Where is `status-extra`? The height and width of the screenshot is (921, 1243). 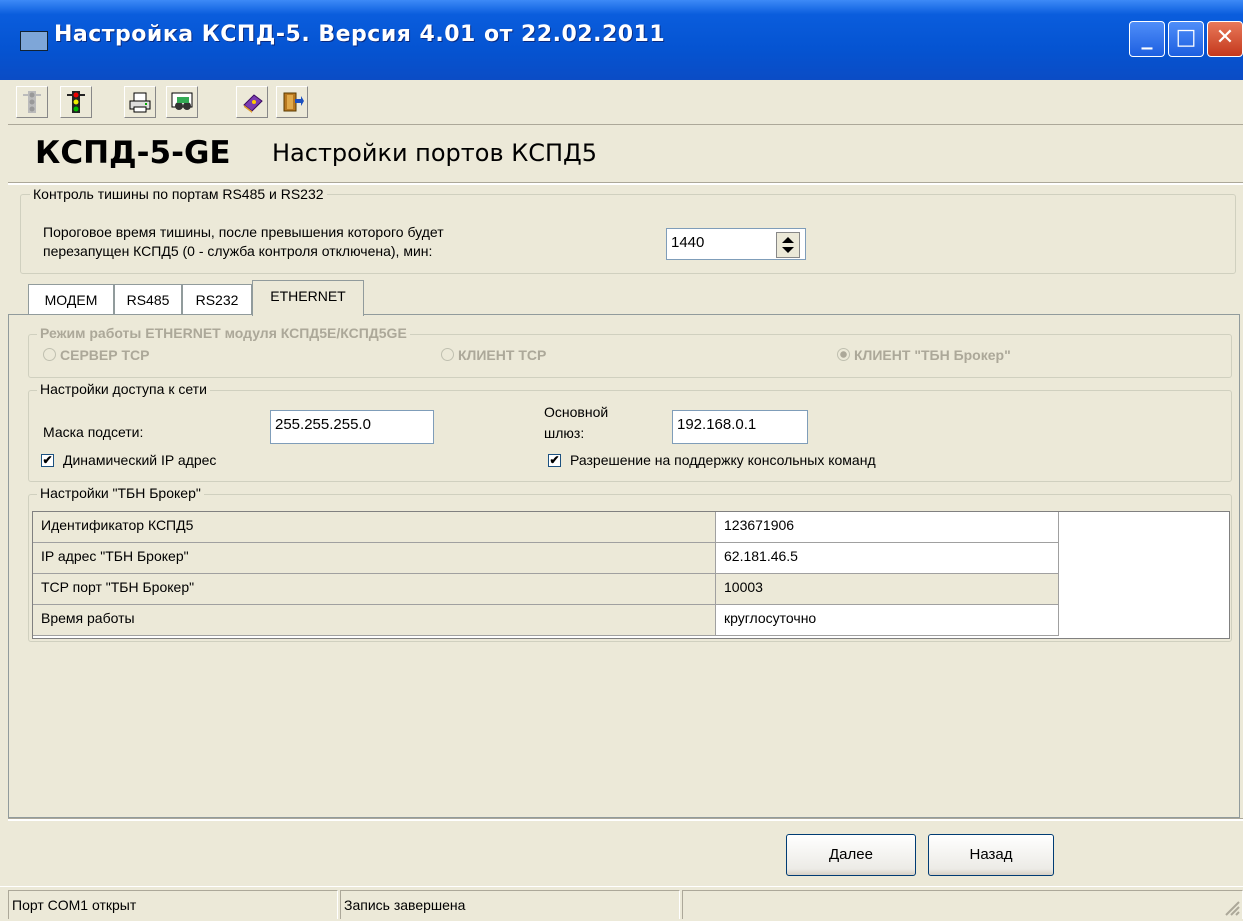
status-extra is located at coordinates (962, 904).